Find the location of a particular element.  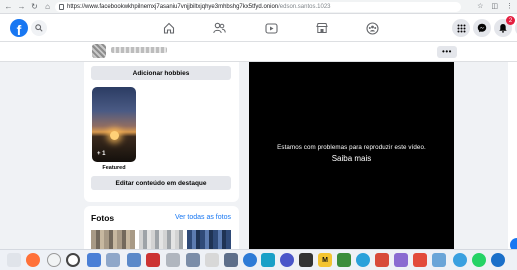

lock-icon is located at coordinates (61, 7).